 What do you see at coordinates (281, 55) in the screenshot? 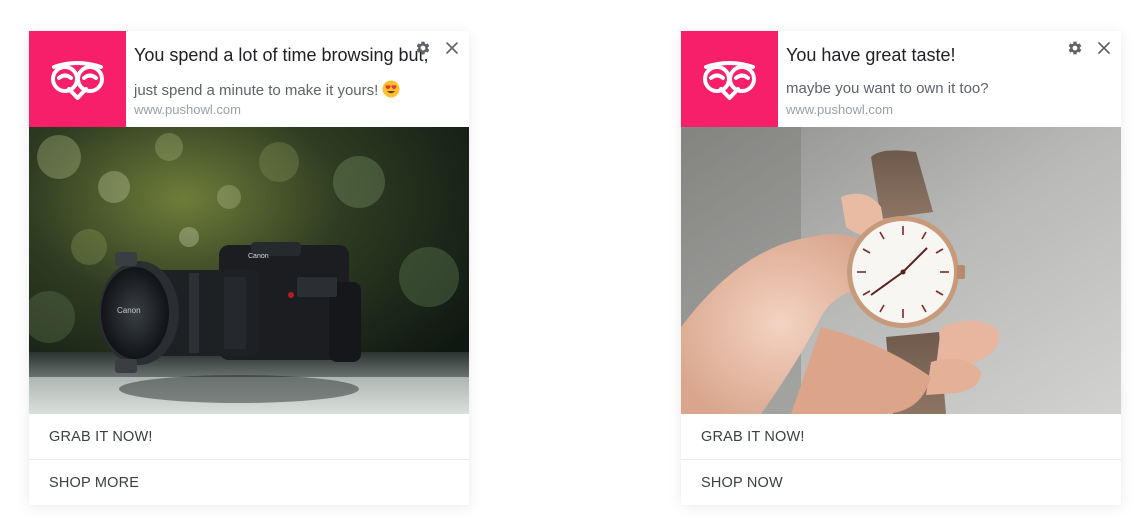
I see `notification-title: You spend a lot of time browsing but,` at bounding box center [281, 55].